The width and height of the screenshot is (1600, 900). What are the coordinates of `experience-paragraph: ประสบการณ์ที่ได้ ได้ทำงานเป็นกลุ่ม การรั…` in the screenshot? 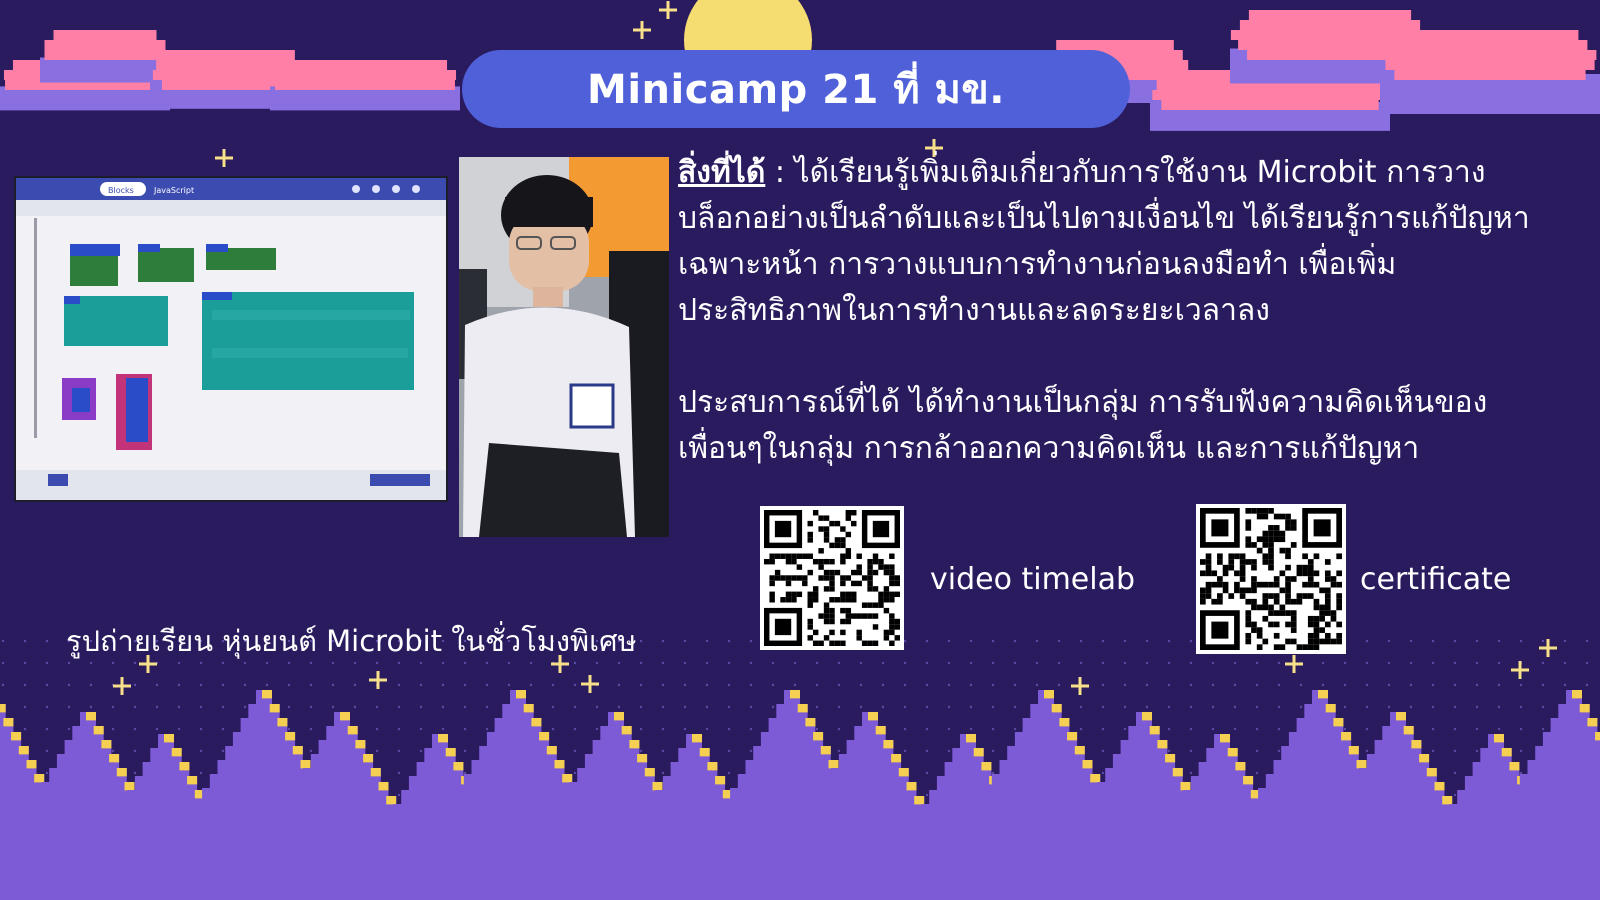 It's located at (1083, 425).